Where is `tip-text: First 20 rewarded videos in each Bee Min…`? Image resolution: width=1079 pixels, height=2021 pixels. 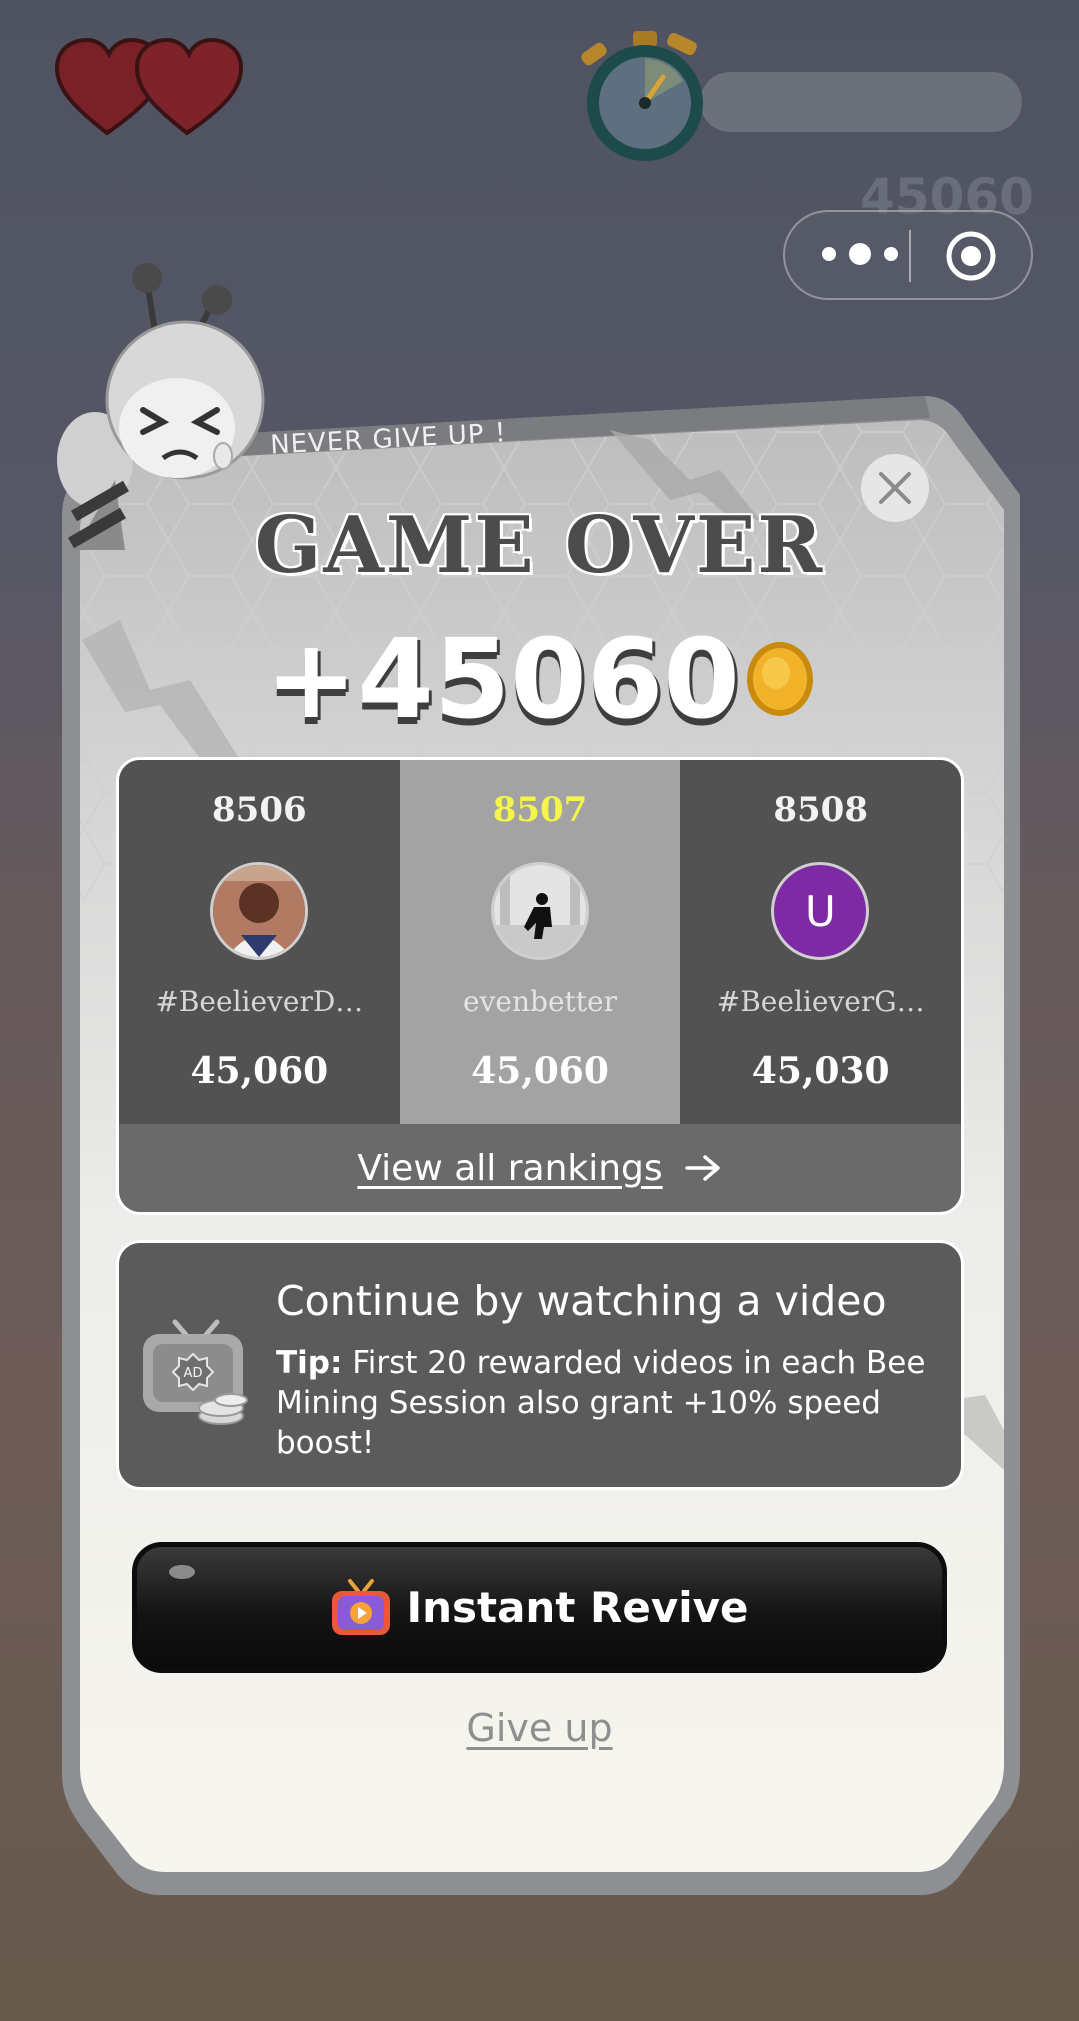 tip-text: First 20 rewarded videos in each Bee Min… is located at coordinates (601, 1403).